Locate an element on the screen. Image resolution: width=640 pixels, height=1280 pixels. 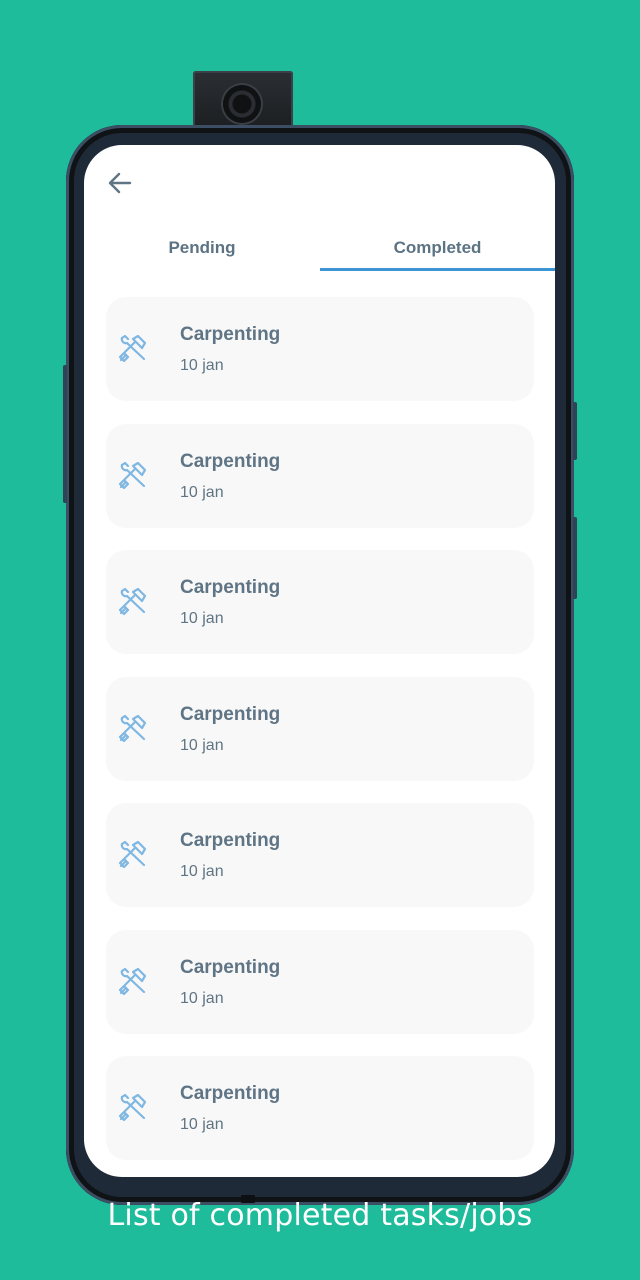
tab-selected-indicator is located at coordinates (437, 269).